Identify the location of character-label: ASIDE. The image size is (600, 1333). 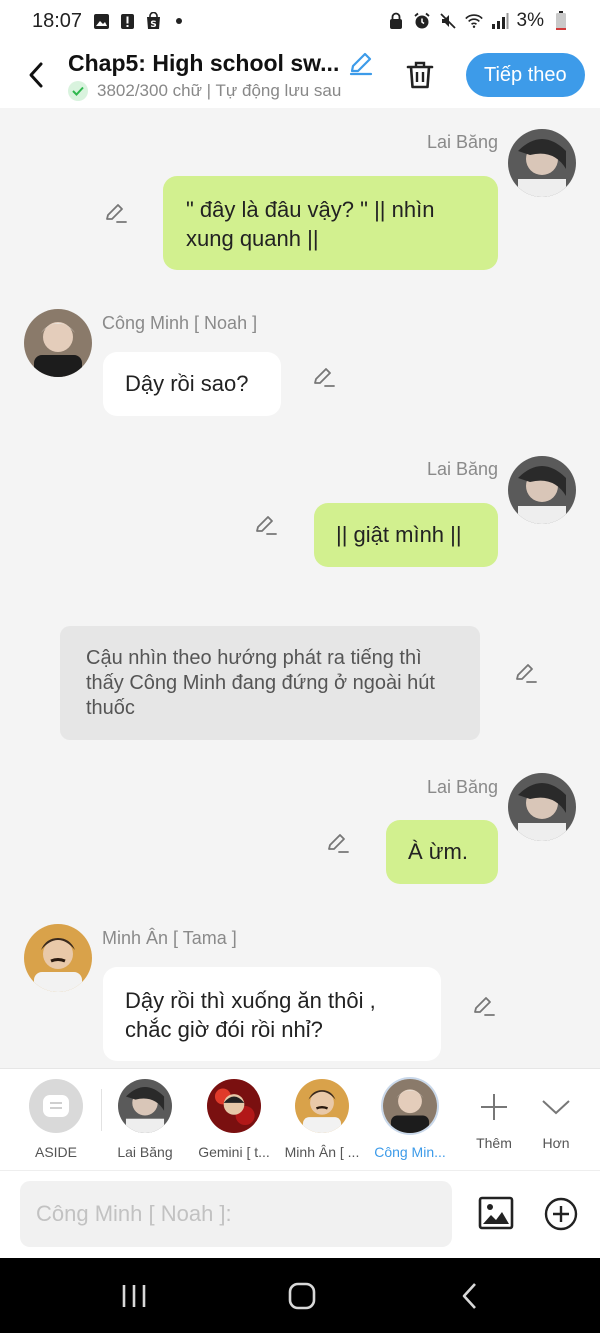
(55, 1152).